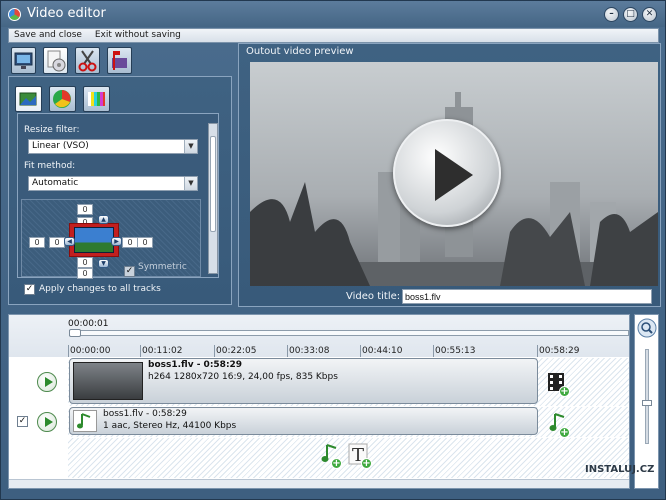  Describe the element at coordinates (138, 35) in the screenshot. I see `exit-without-saving-menu: Exit without saving` at that location.